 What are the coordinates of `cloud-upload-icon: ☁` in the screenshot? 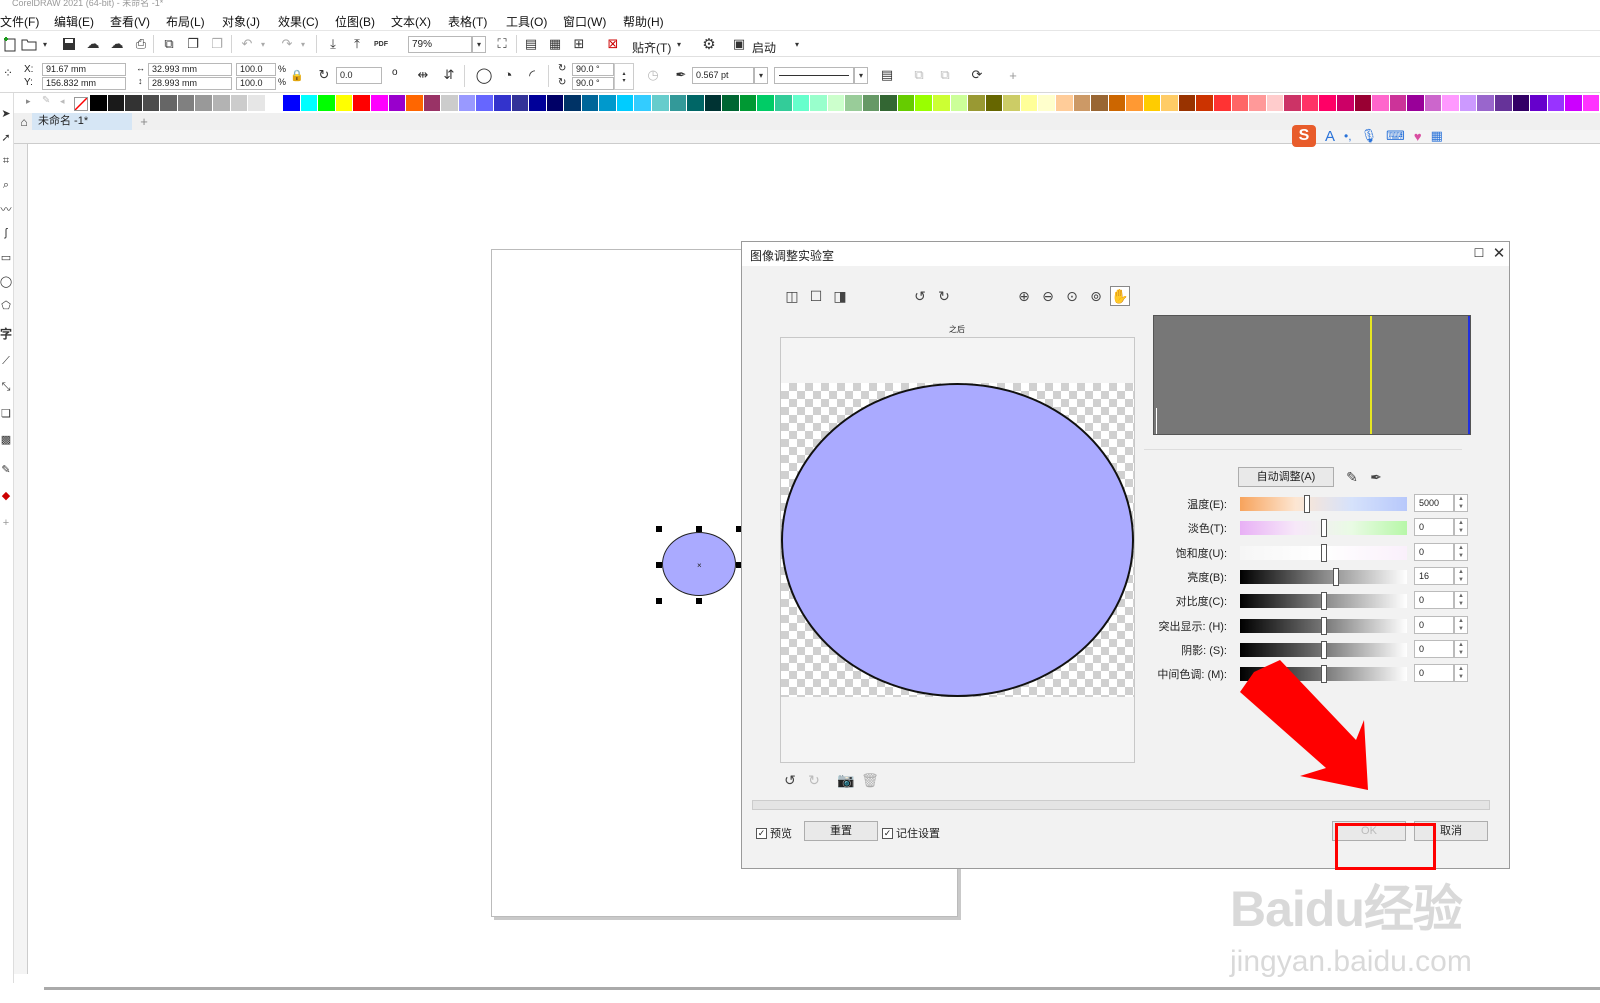 It's located at (93, 44).